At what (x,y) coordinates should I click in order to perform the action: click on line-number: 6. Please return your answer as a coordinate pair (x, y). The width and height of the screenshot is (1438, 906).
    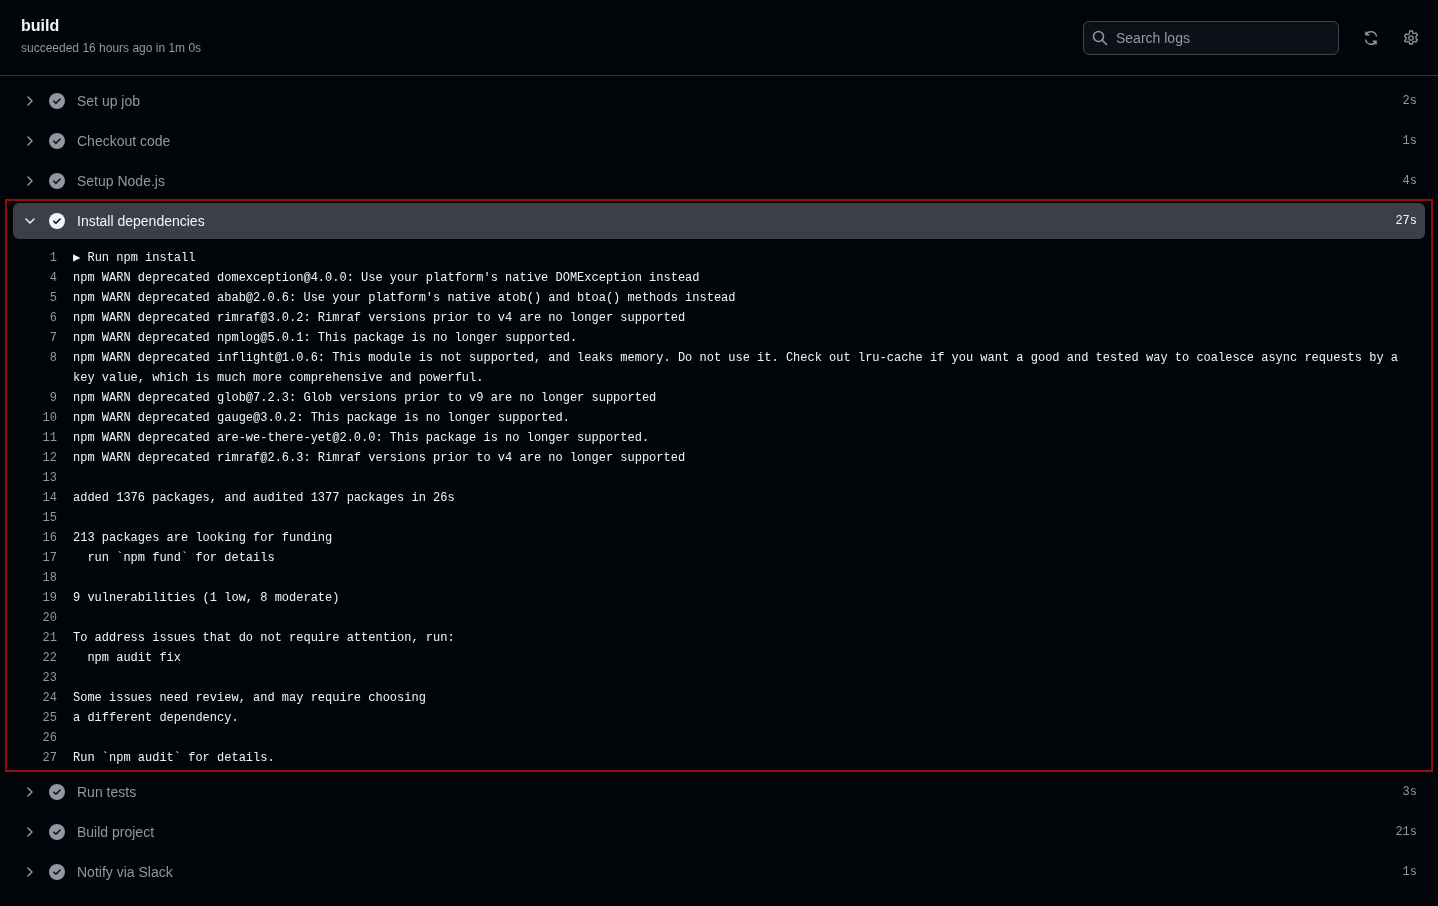
    Looking at the image, I should click on (53, 318).